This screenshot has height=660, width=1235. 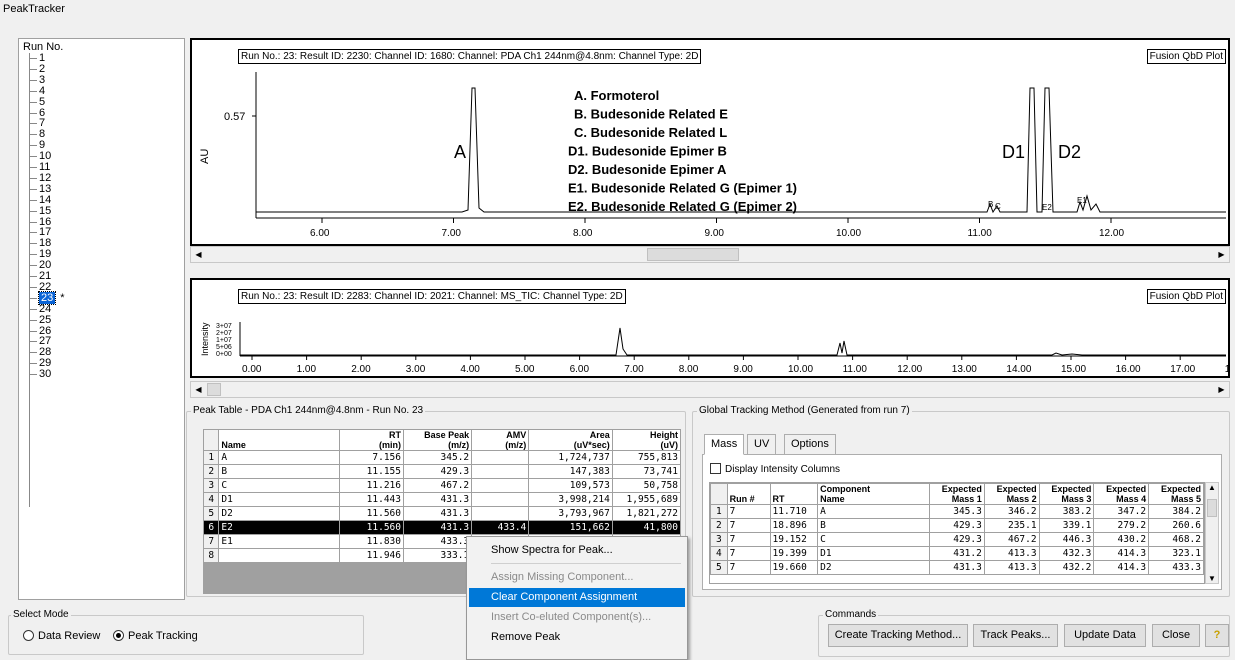 I want to click on scroll-up-arrow: ▲, so click(x=1212, y=487).